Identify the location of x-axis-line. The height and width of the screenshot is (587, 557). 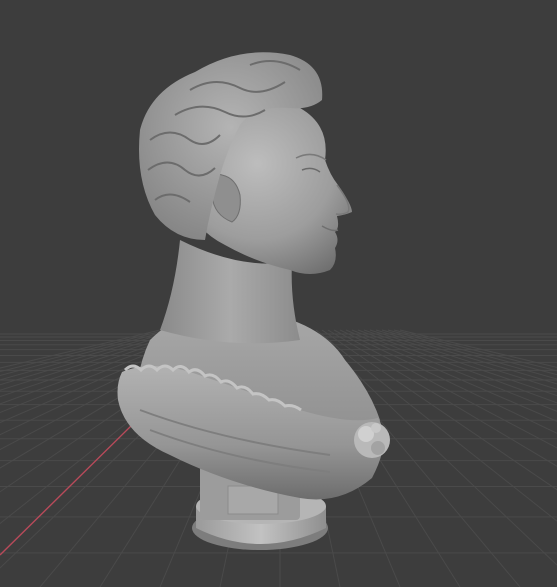
(66, 490).